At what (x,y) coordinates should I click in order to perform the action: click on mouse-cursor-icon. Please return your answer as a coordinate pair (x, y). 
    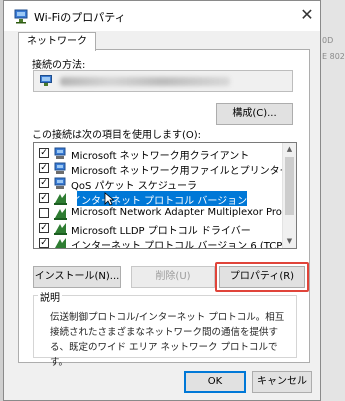
    Looking at the image, I should click on (109, 199).